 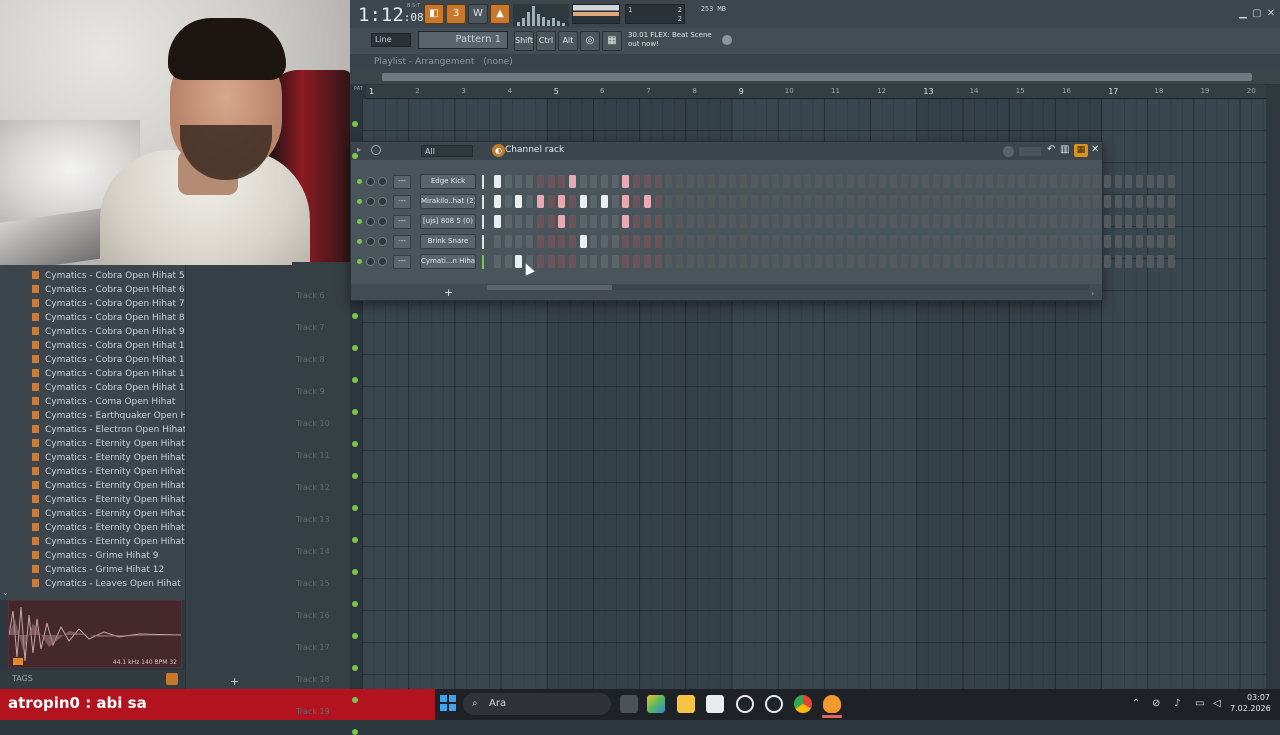 What do you see at coordinates (106, 584) in the screenshot?
I see `browser-item: Cymatics - Leaves Open Hihat` at bounding box center [106, 584].